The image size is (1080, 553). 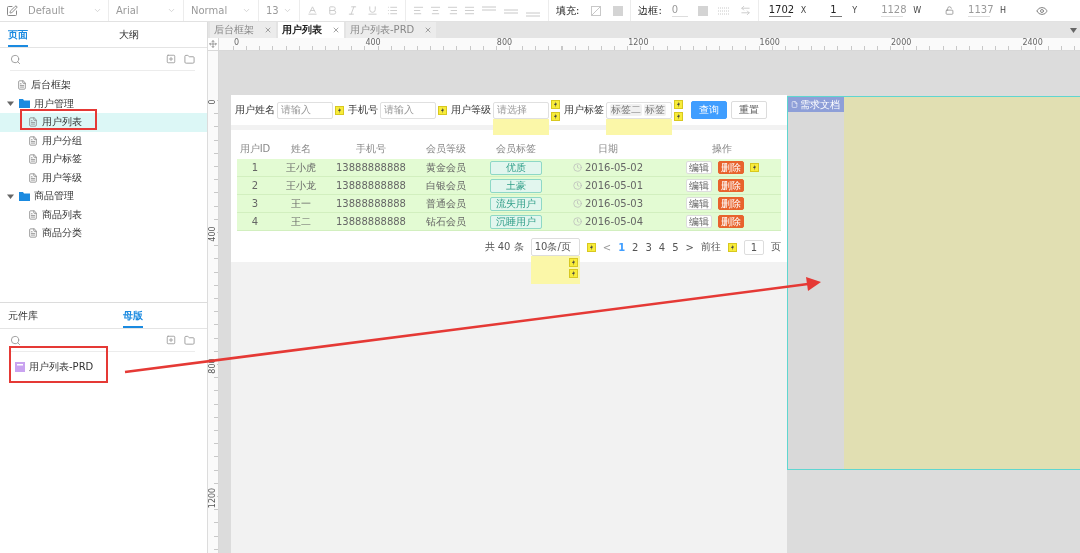 I want to click on table-cell-text: 4, so click(x=255, y=221).